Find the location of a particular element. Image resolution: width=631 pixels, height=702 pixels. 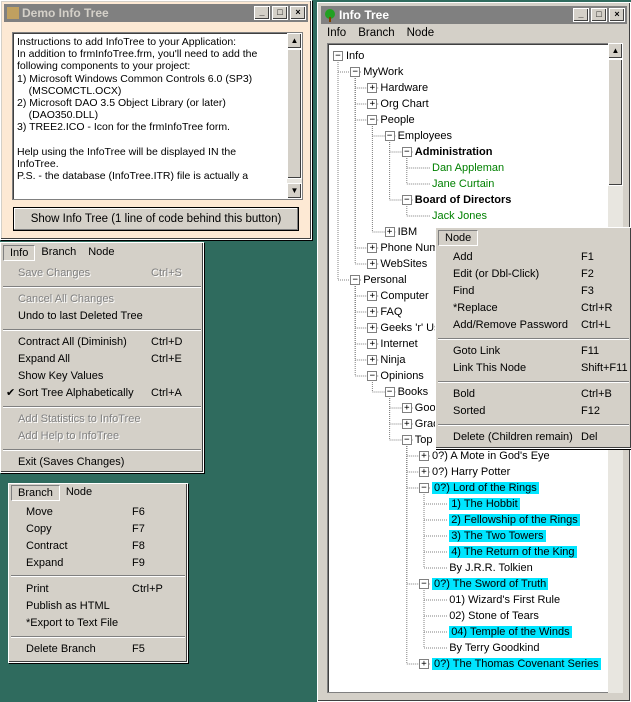

tree-node: 04) Temple of the Winds is located at coordinates (510, 632).